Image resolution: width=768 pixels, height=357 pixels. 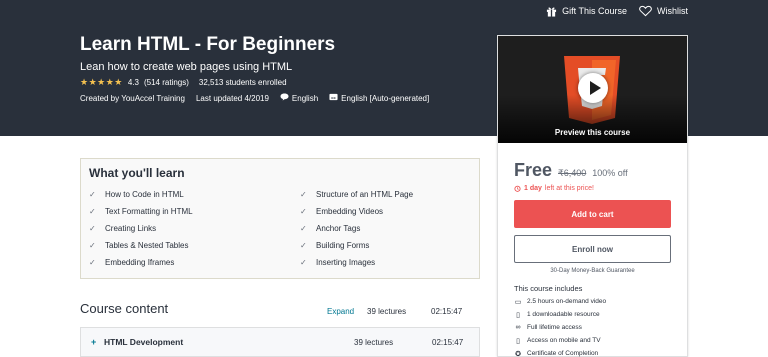 I want to click on play-icon, so click(x=593, y=88).